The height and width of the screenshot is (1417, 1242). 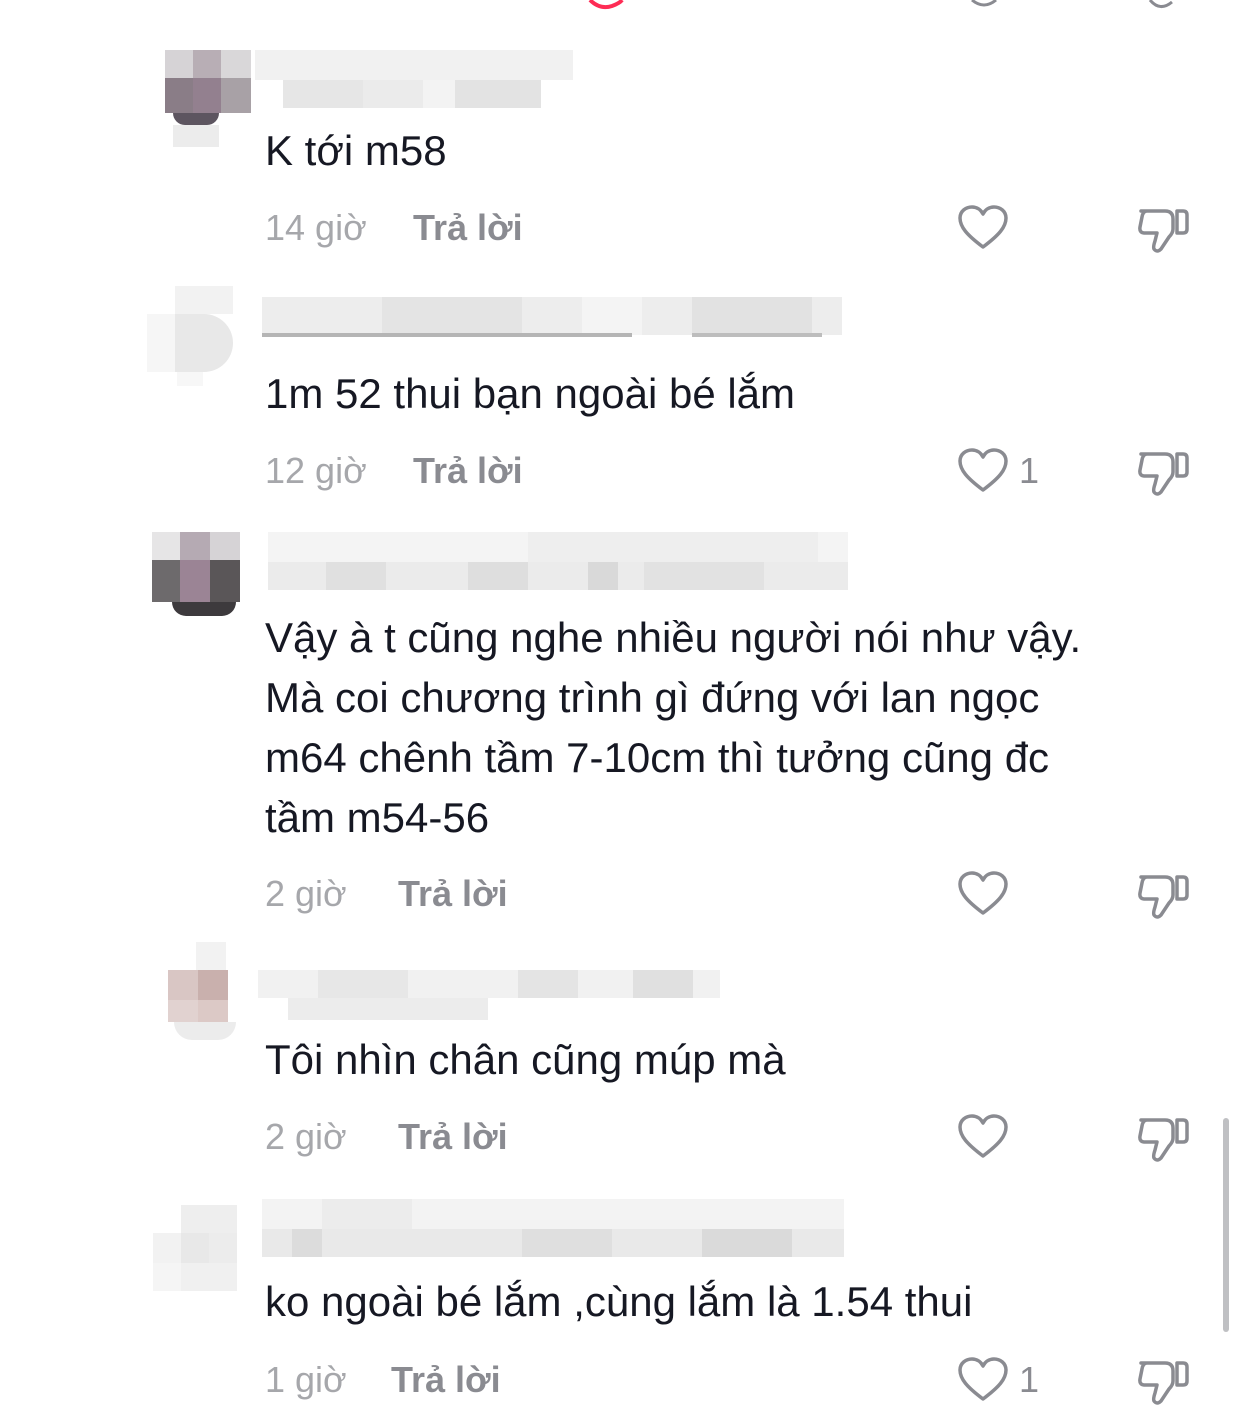 I want to click on comment-text: 1m 52 thui bạn ngoài bé lắm, so click(x=530, y=393).